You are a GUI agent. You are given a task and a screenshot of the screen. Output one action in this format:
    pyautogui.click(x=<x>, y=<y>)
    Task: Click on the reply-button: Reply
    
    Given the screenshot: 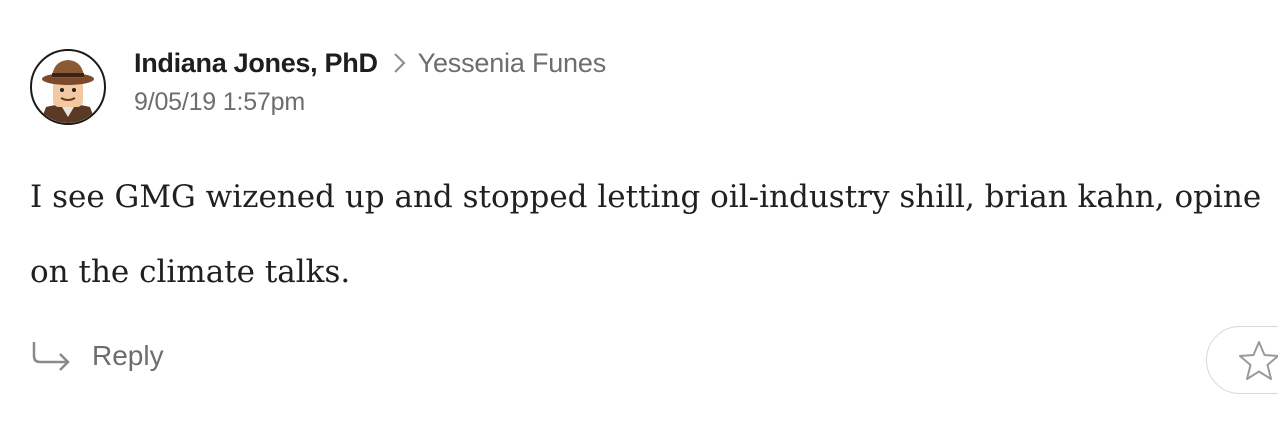 What is the action you would take?
    pyautogui.click(x=97, y=356)
    